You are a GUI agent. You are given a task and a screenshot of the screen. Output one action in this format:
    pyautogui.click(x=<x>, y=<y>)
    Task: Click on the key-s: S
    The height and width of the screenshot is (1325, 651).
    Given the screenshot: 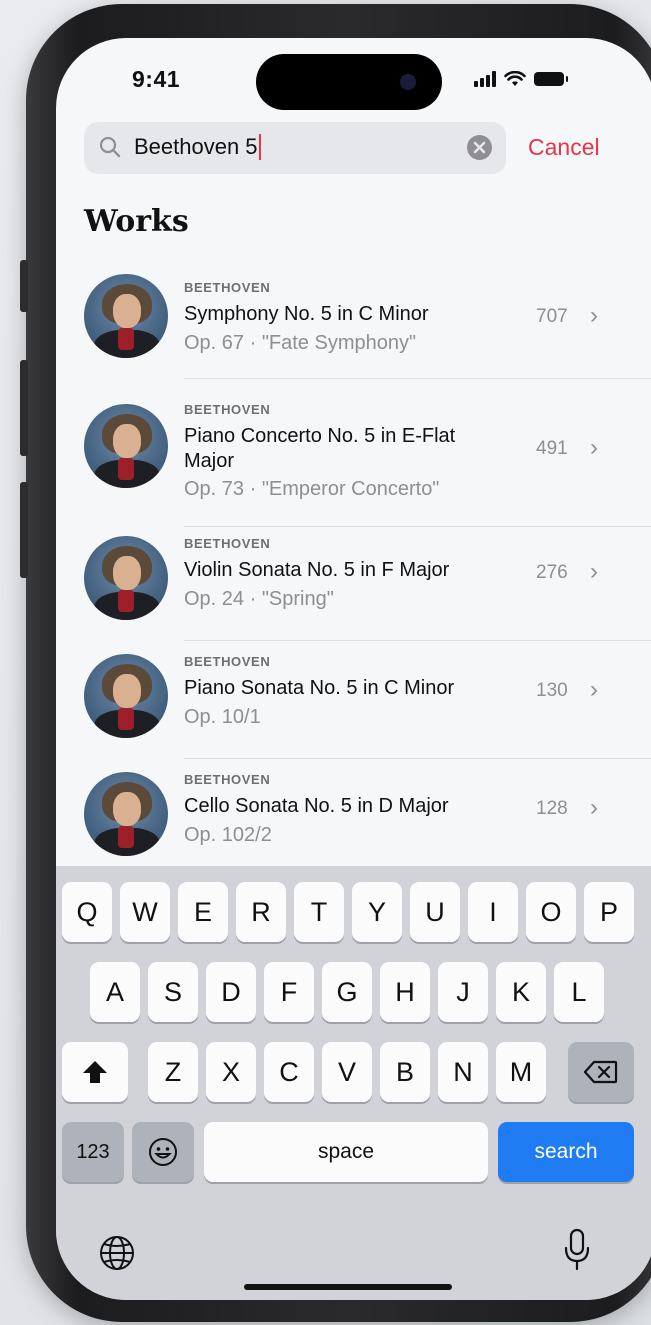 What is the action you would take?
    pyautogui.click(x=173, y=992)
    